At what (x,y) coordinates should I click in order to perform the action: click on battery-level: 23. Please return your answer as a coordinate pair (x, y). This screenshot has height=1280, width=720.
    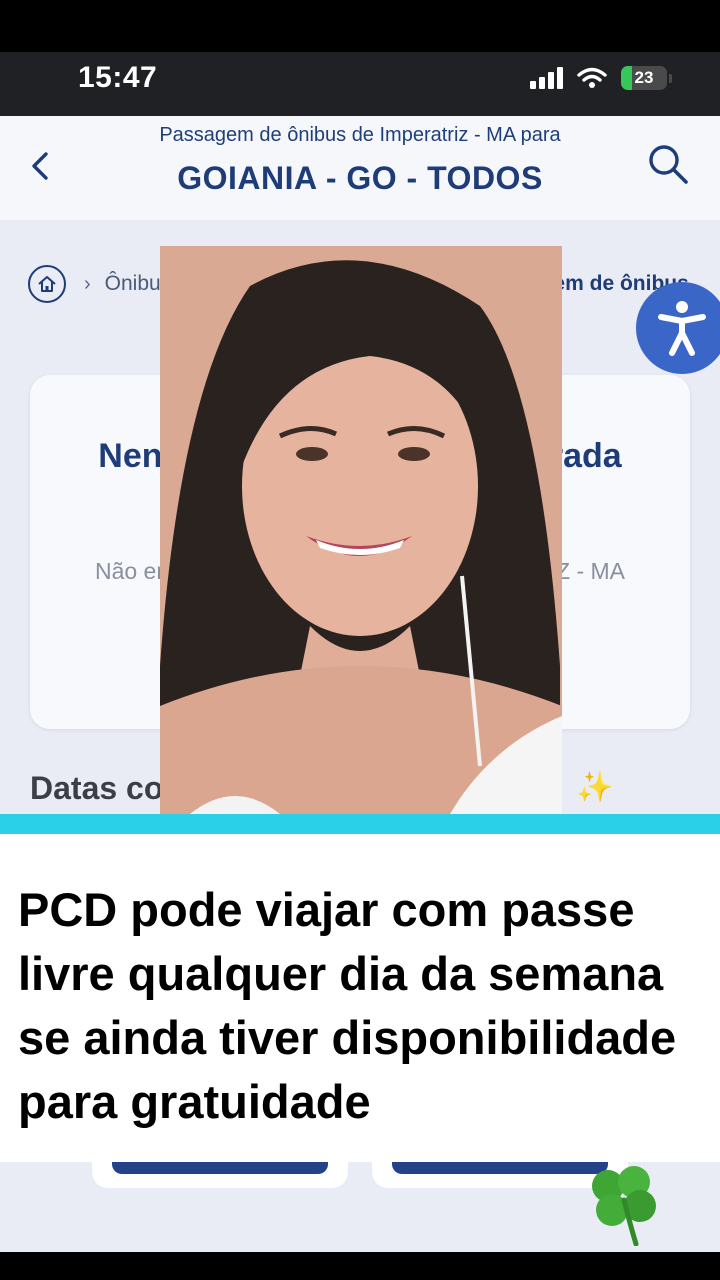
    Looking at the image, I should click on (644, 77).